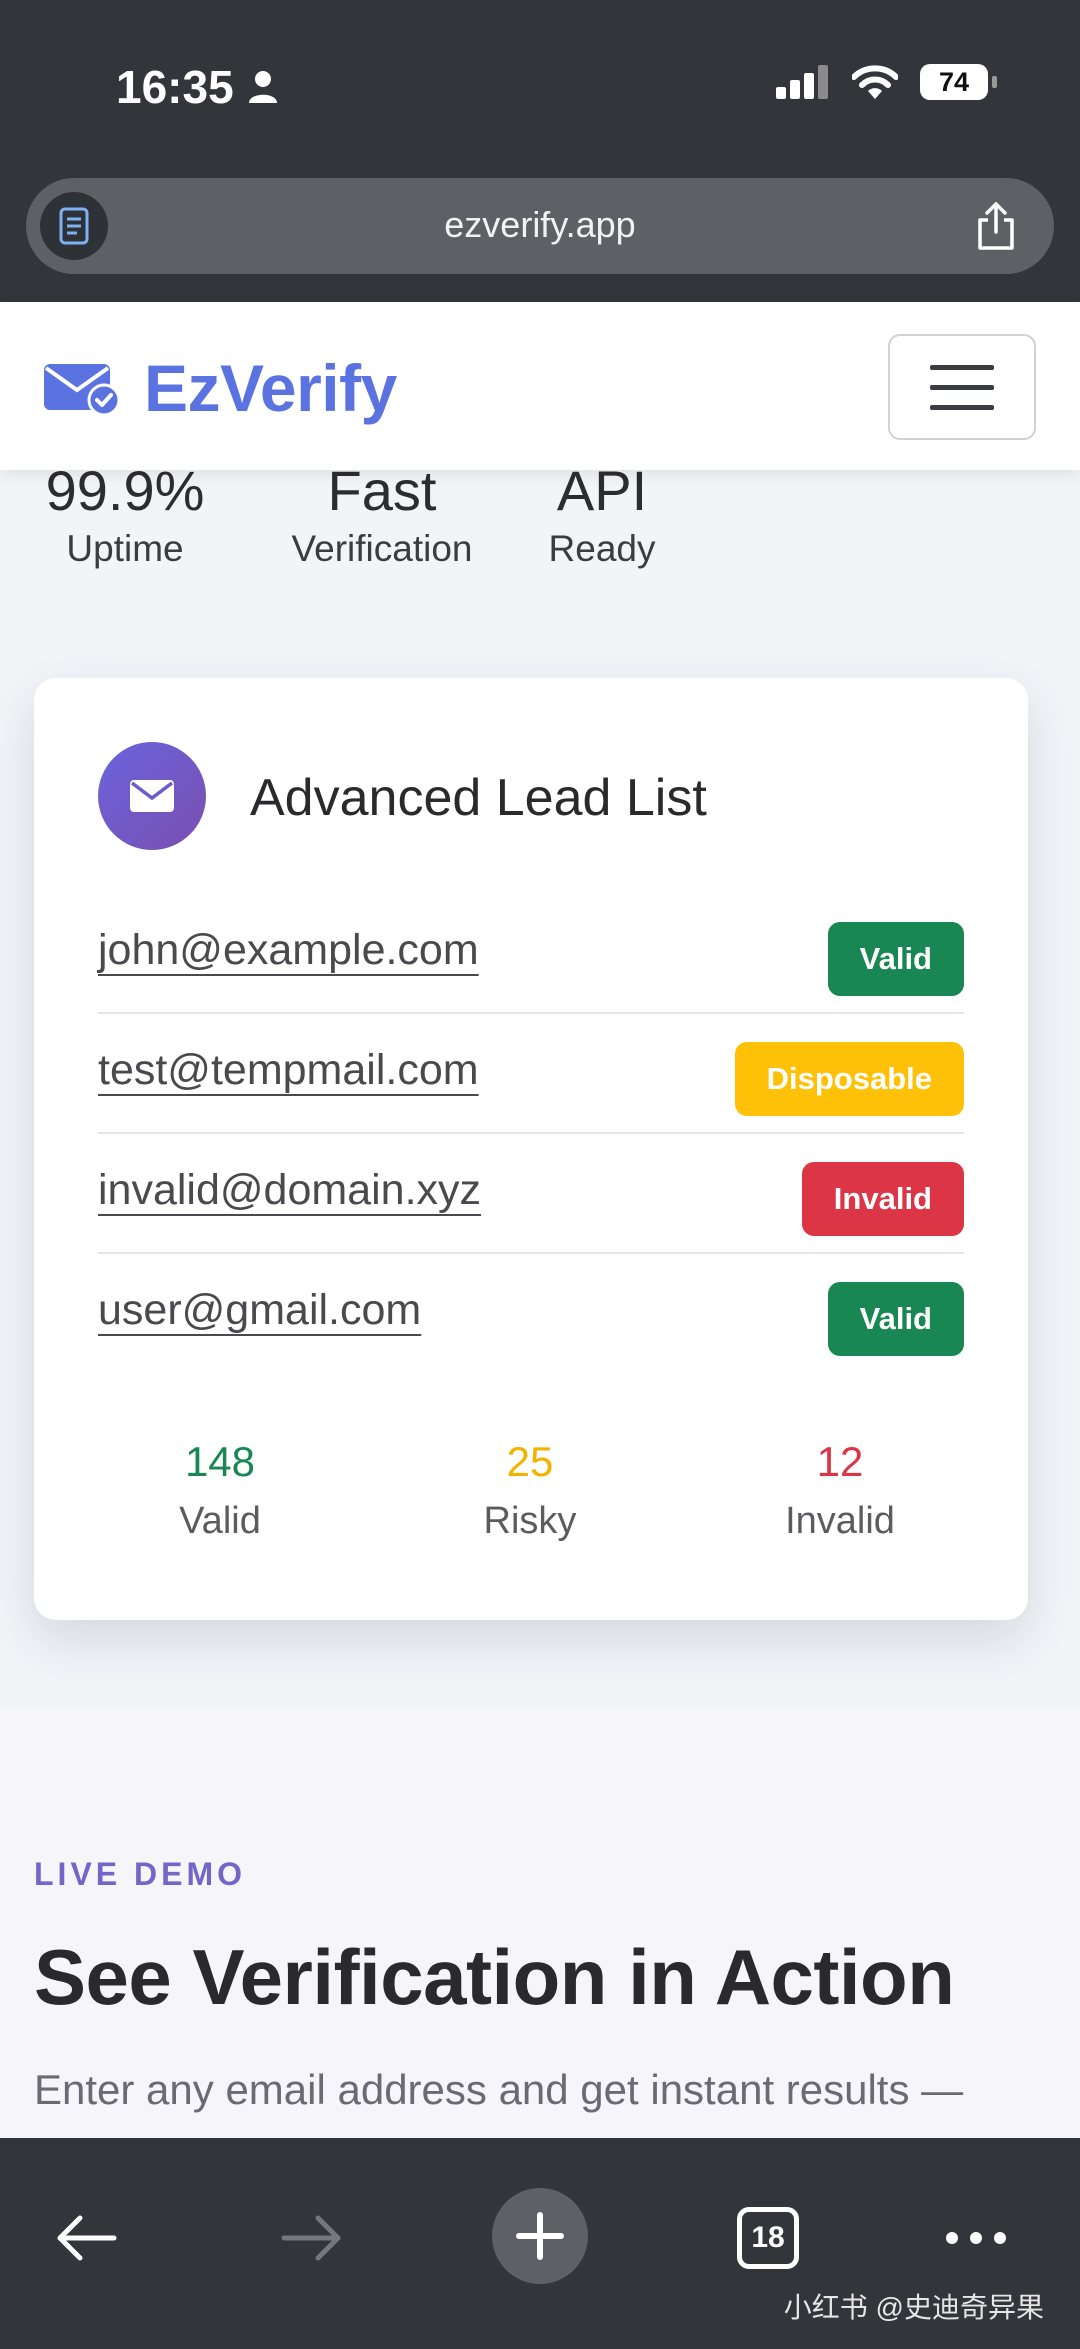  I want to click on more-options-button, so click(976, 2238).